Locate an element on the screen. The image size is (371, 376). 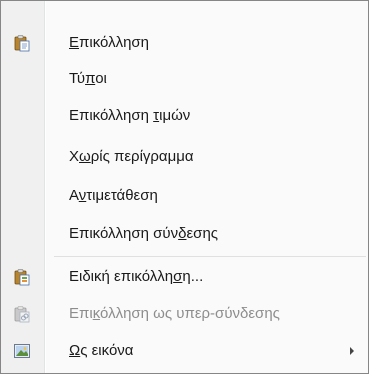
submenu-arrow-icon is located at coordinates (352, 351).